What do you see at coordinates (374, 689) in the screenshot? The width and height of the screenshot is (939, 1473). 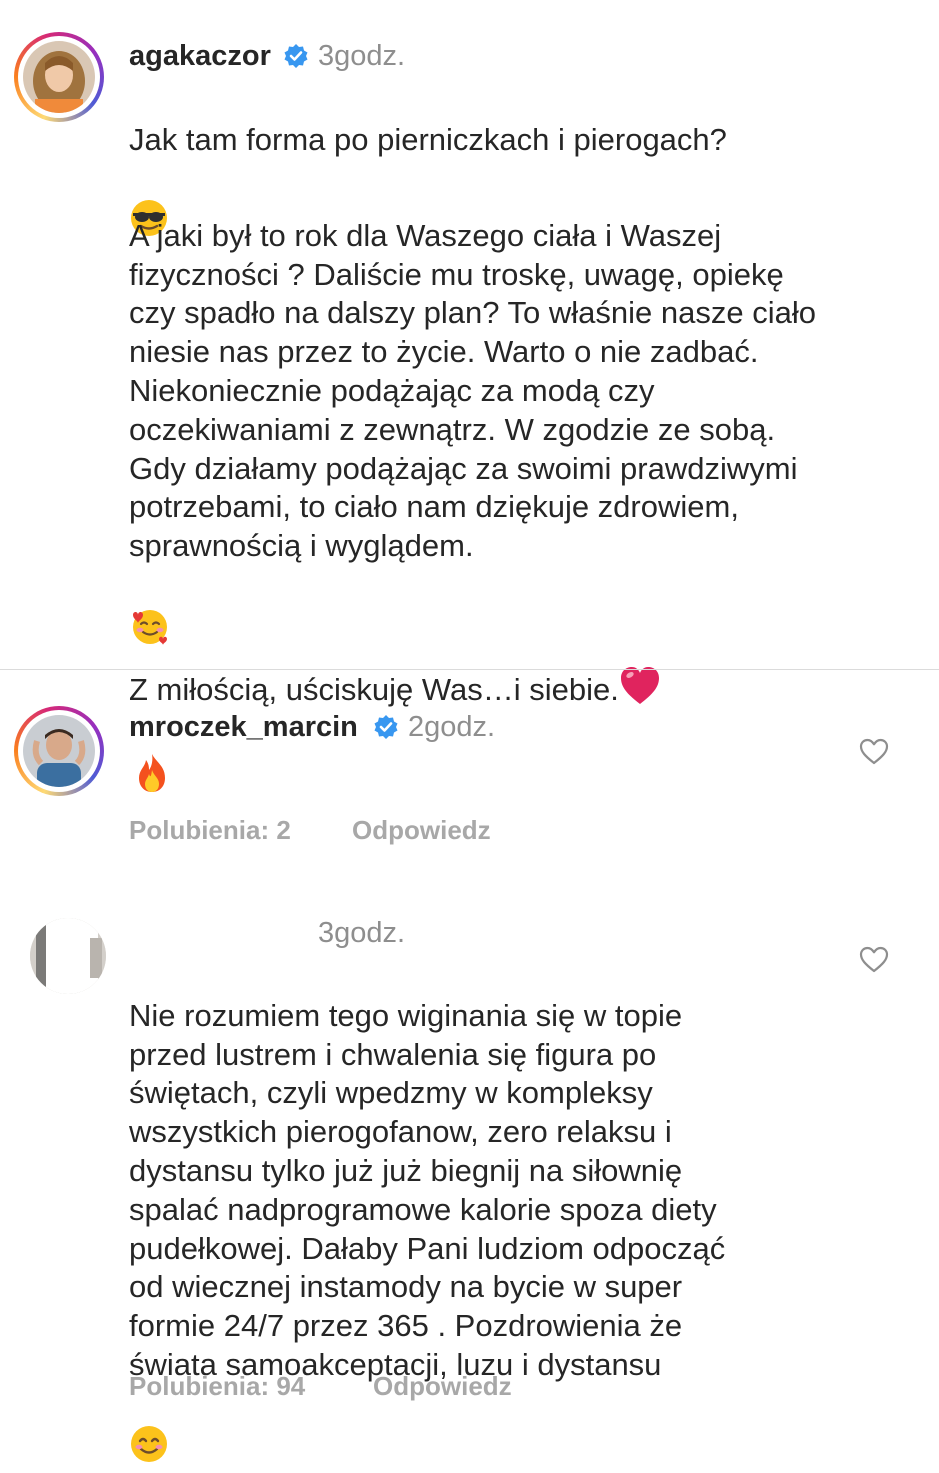 I see `caption-closing-text: Z miłością, uściskuję Was…i siebie.` at bounding box center [374, 689].